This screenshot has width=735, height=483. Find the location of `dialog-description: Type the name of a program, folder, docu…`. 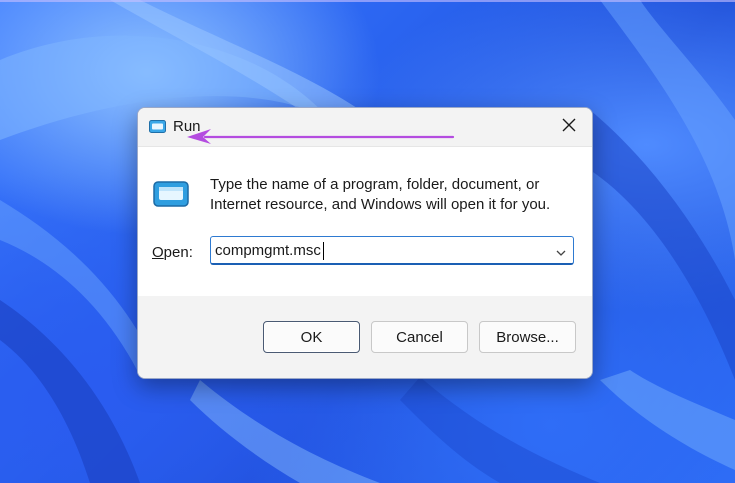

dialog-description: Type the name of a program, folder, docu… is located at coordinates (380, 194).